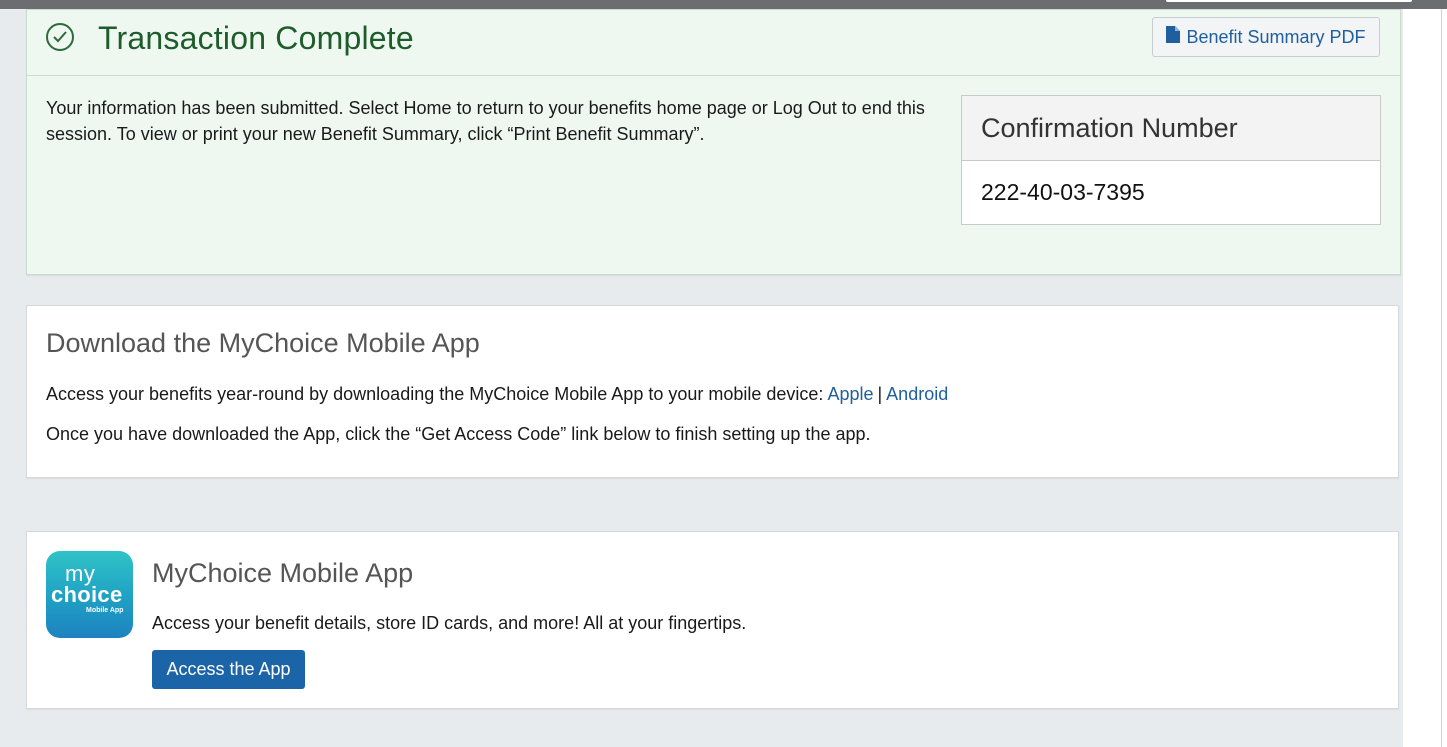  What do you see at coordinates (60, 37) in the screenshot?
I see `check-circle-icon` at bounding box center [60, 37].